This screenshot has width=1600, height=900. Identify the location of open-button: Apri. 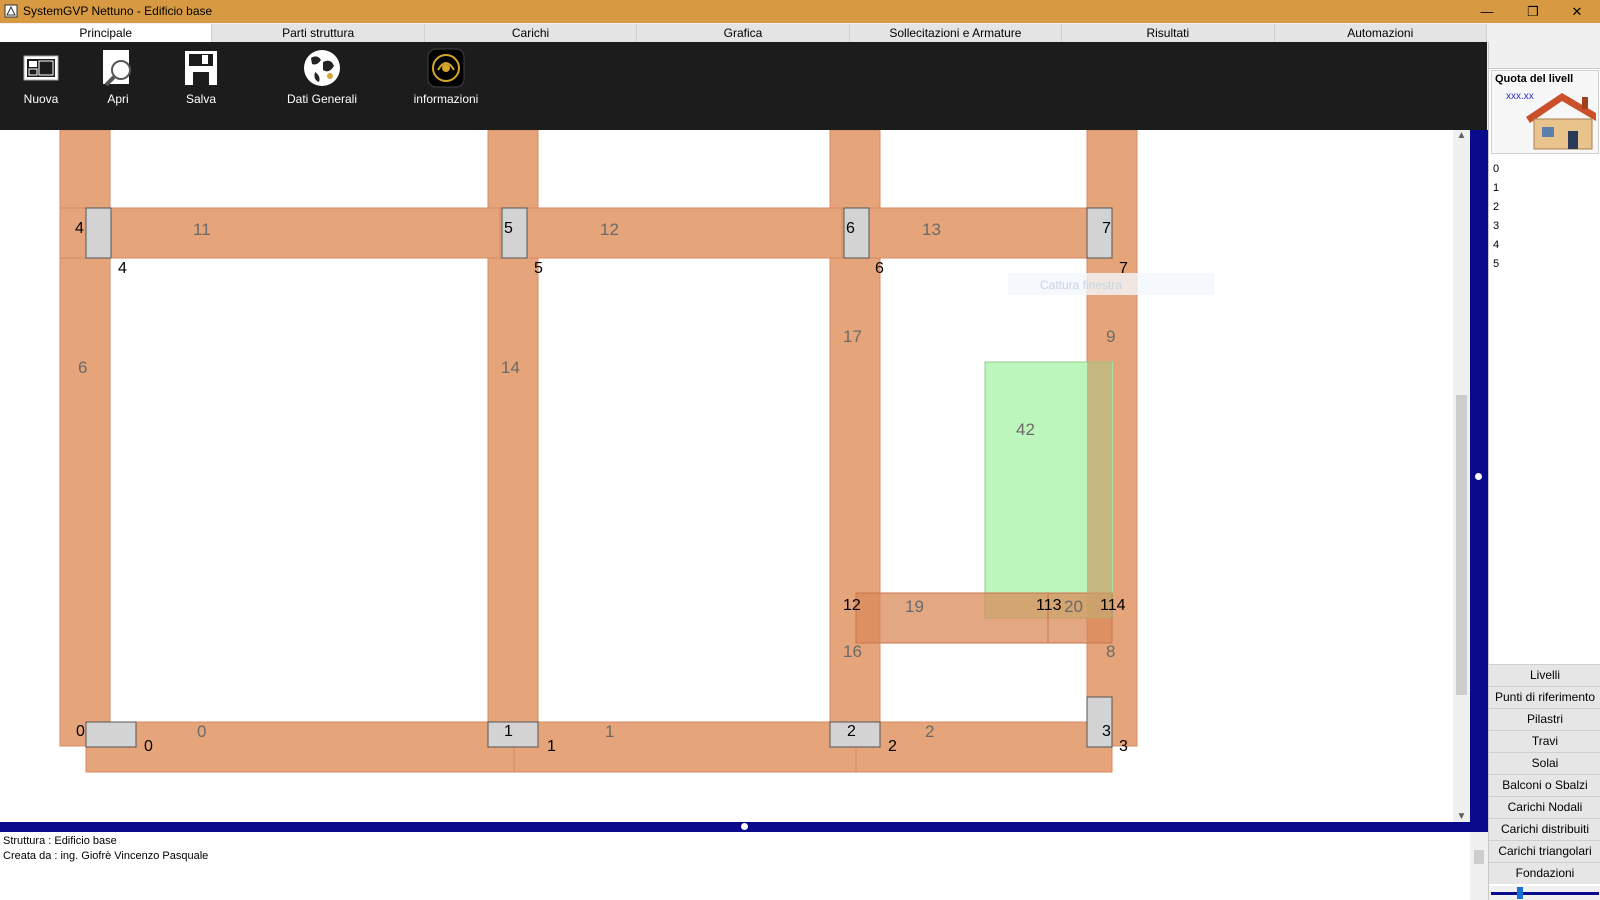
(118, 77).